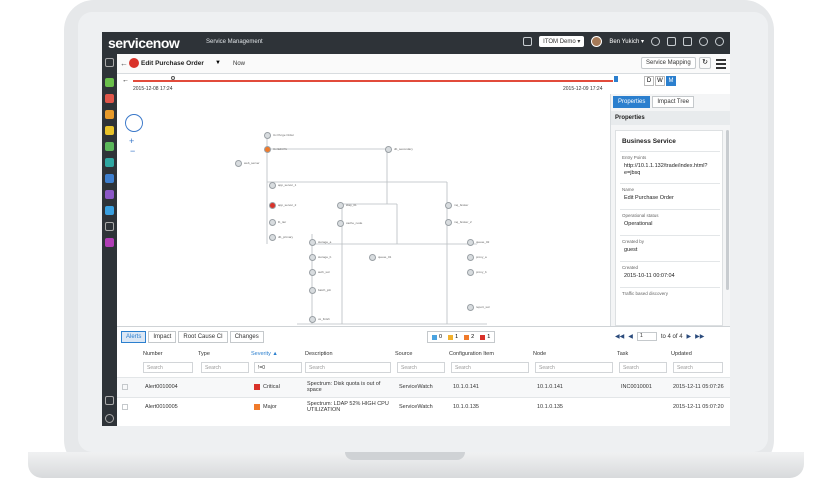 The image size is (830, 481). What do you see at coordinates (466, 407) in the screenshot?
I see `cell-ci: 10.1.0.135` at bounding box center [466, 407].